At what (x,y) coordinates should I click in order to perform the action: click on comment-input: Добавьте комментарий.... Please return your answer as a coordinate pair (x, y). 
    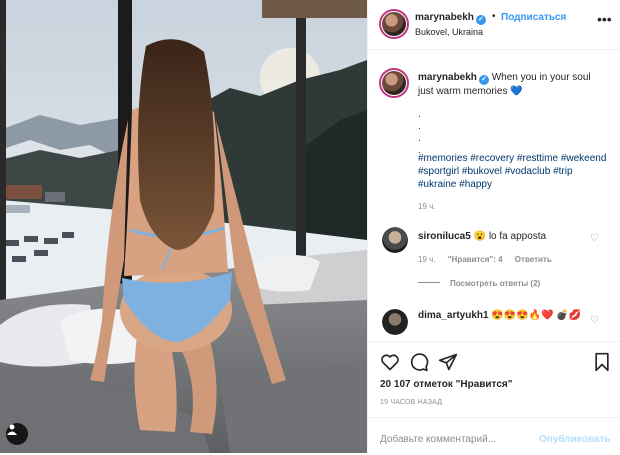
    Looking at the image, I should click on (438, 439).